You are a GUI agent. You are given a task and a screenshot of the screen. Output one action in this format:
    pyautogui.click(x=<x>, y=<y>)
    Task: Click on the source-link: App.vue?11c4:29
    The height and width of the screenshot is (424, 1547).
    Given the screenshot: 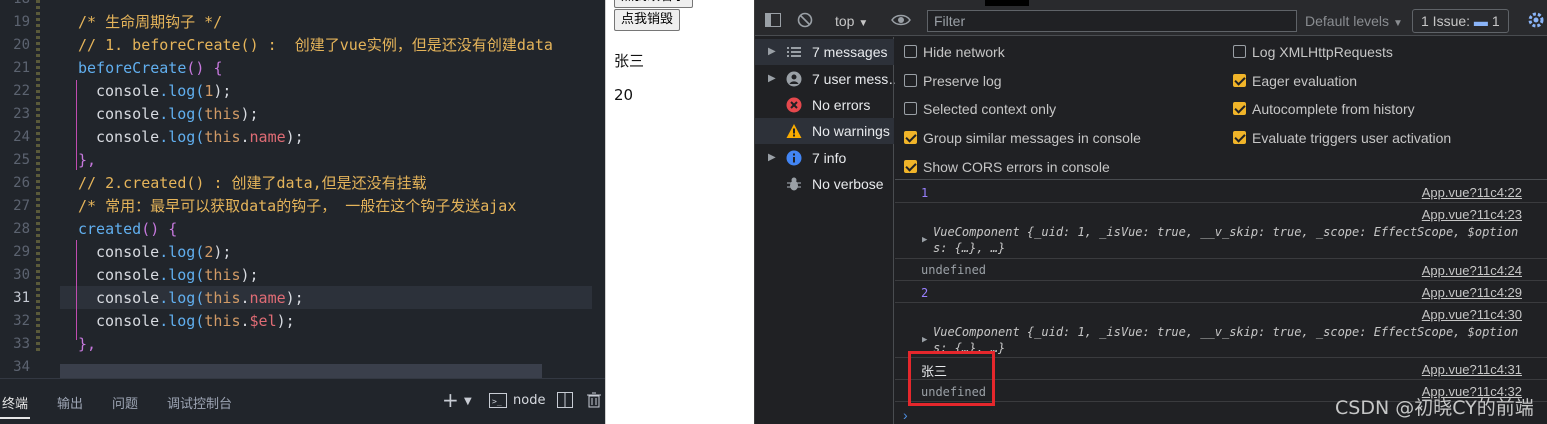 What is the action you would take?
    pyautogui.click(x=1472, y=292)
    